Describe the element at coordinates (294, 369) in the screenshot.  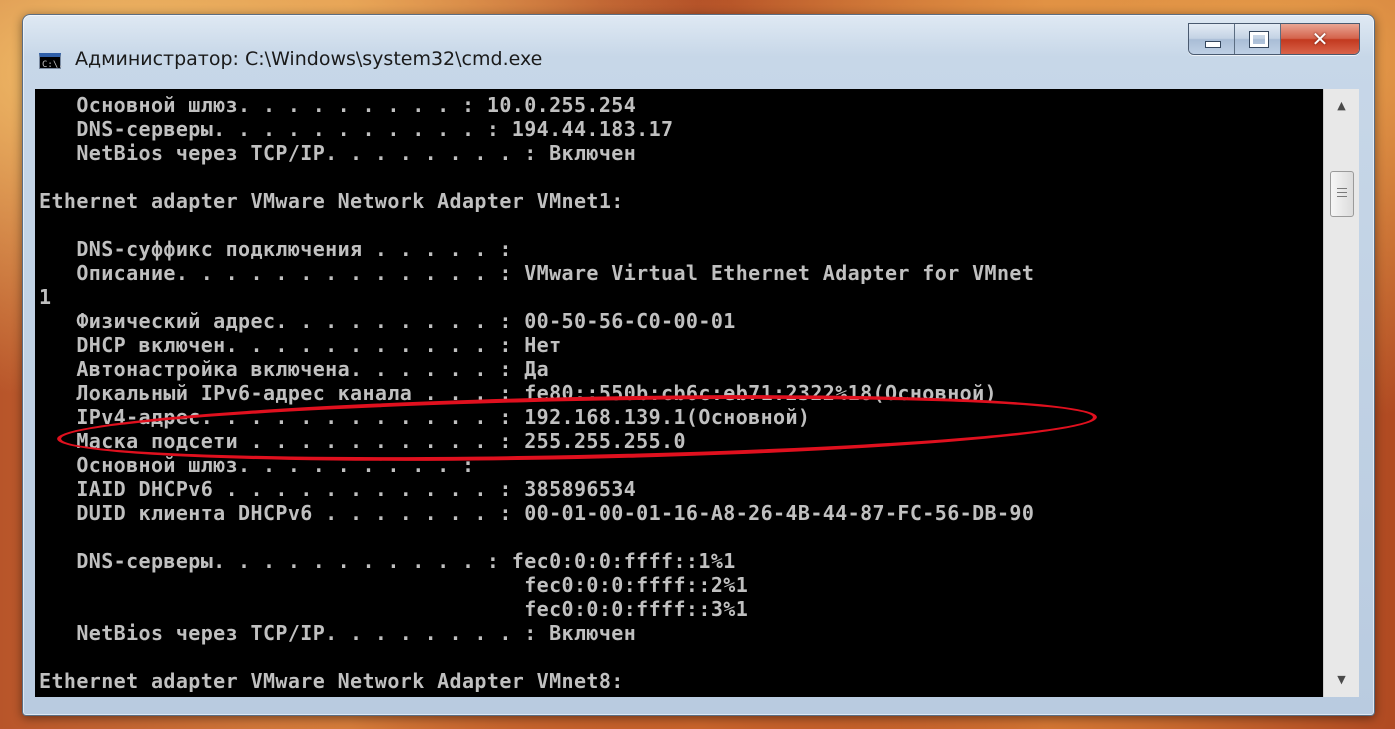
I see `console-line: Автонастройка включена. . . . . . : Да` at that location.